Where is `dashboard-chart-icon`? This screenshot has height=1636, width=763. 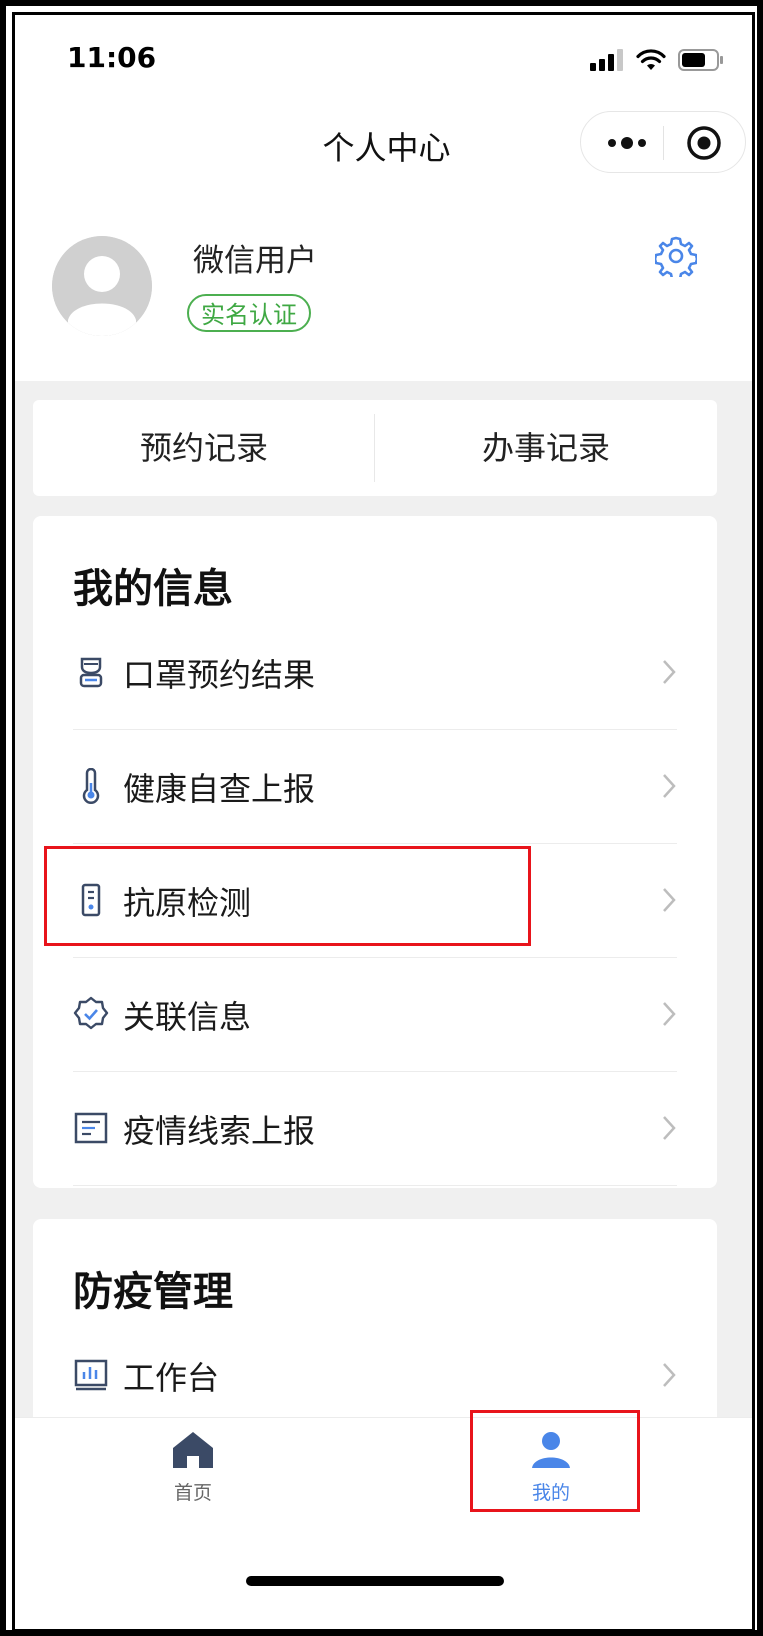 dashboard-chart-icon is located at coordinates (91, 1375).